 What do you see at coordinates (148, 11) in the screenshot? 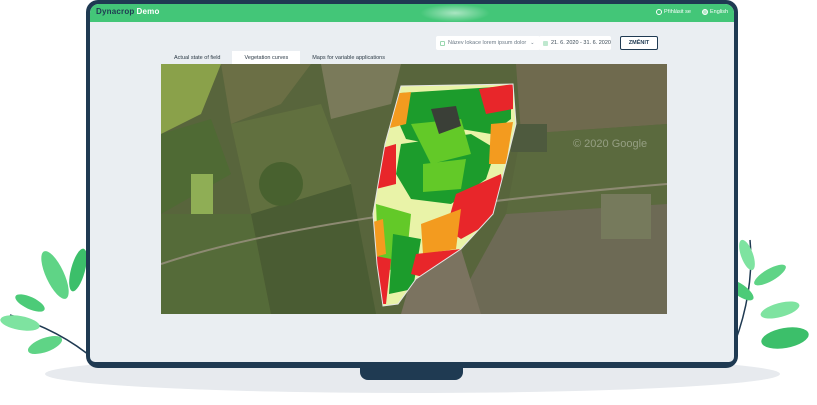
I see `brand-suffix: Demo` at bounding box center [148, 11].